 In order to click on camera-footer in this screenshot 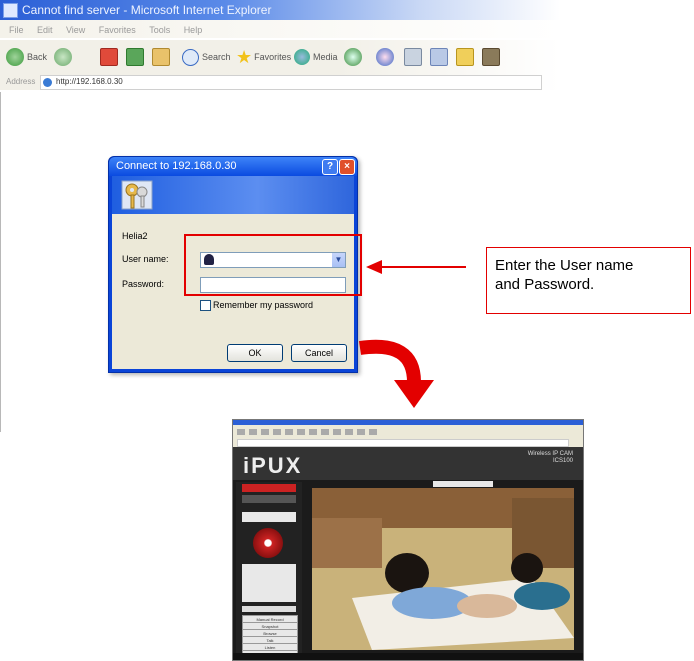, I will do `click(408, 656)`.